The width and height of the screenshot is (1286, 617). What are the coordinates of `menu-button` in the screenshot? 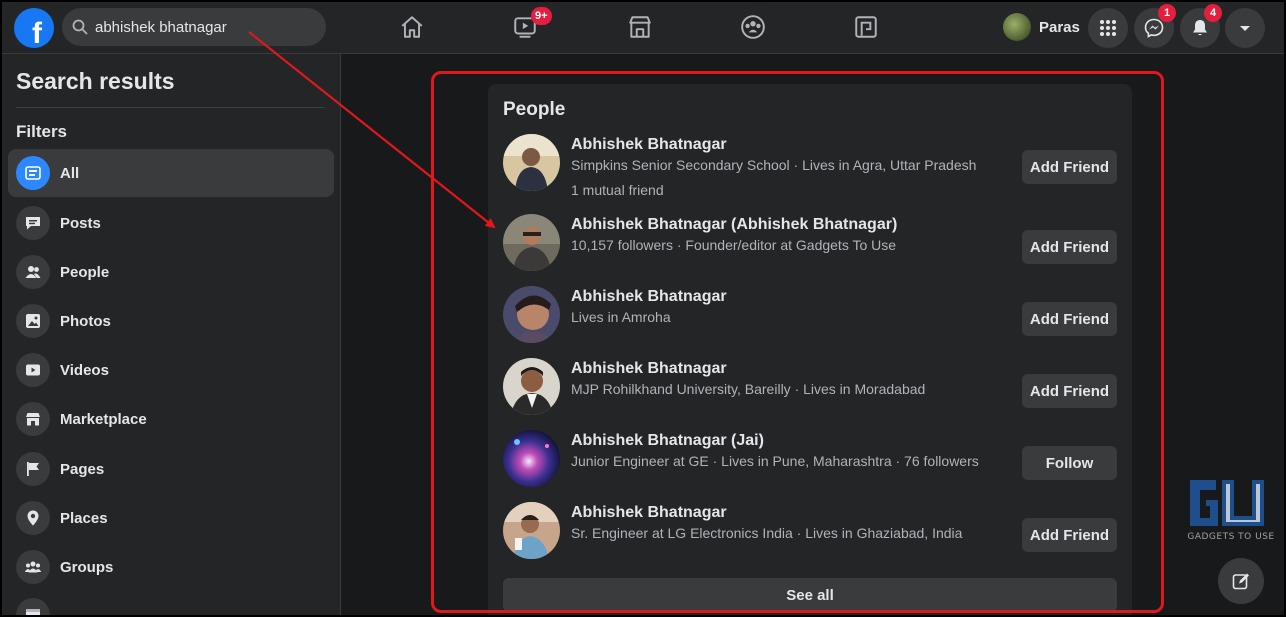 It's located at (1108, 28).